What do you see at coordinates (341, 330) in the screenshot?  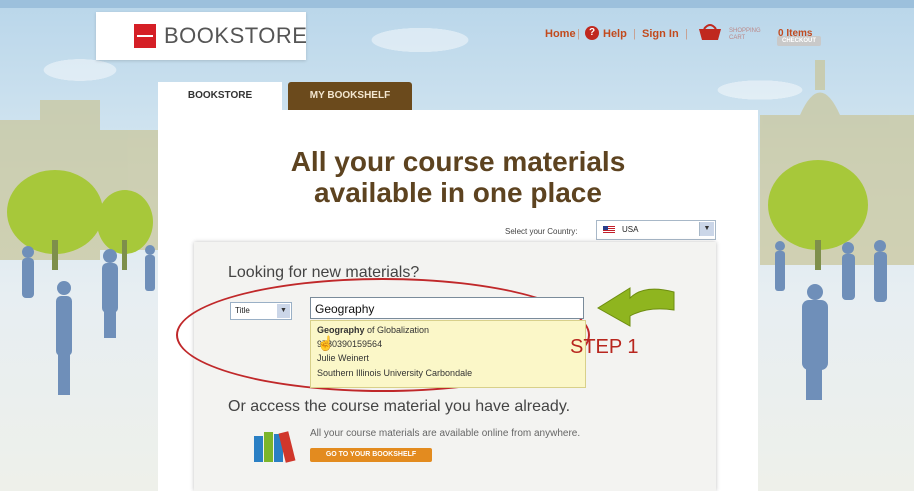 I see `suggestion-title-bold: Geography` at bounding box center [341, 330].